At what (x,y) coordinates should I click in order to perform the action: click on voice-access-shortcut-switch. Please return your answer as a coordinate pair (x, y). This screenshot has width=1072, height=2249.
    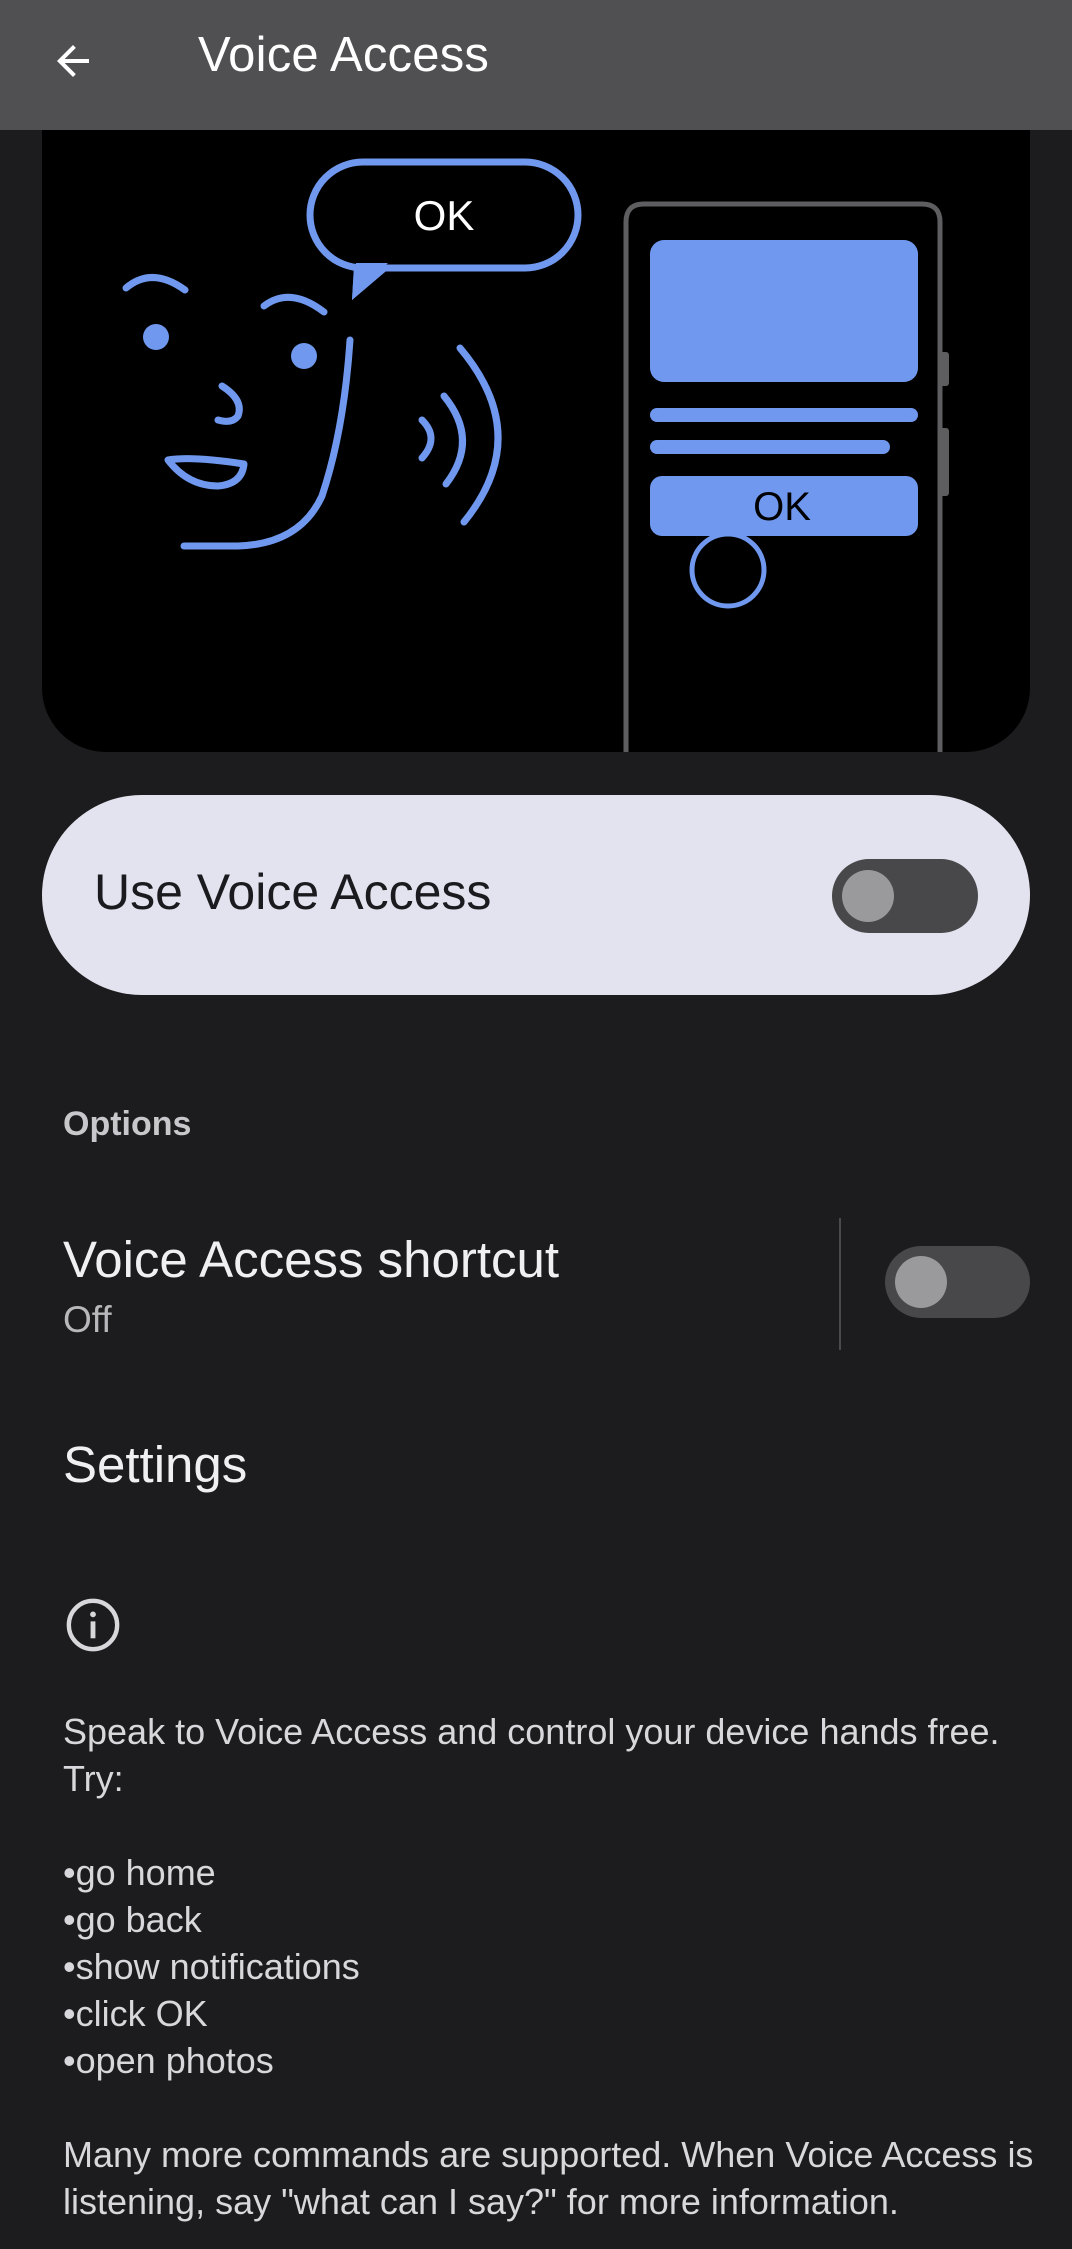
    Looking at the image, I should click on (957, 1282).